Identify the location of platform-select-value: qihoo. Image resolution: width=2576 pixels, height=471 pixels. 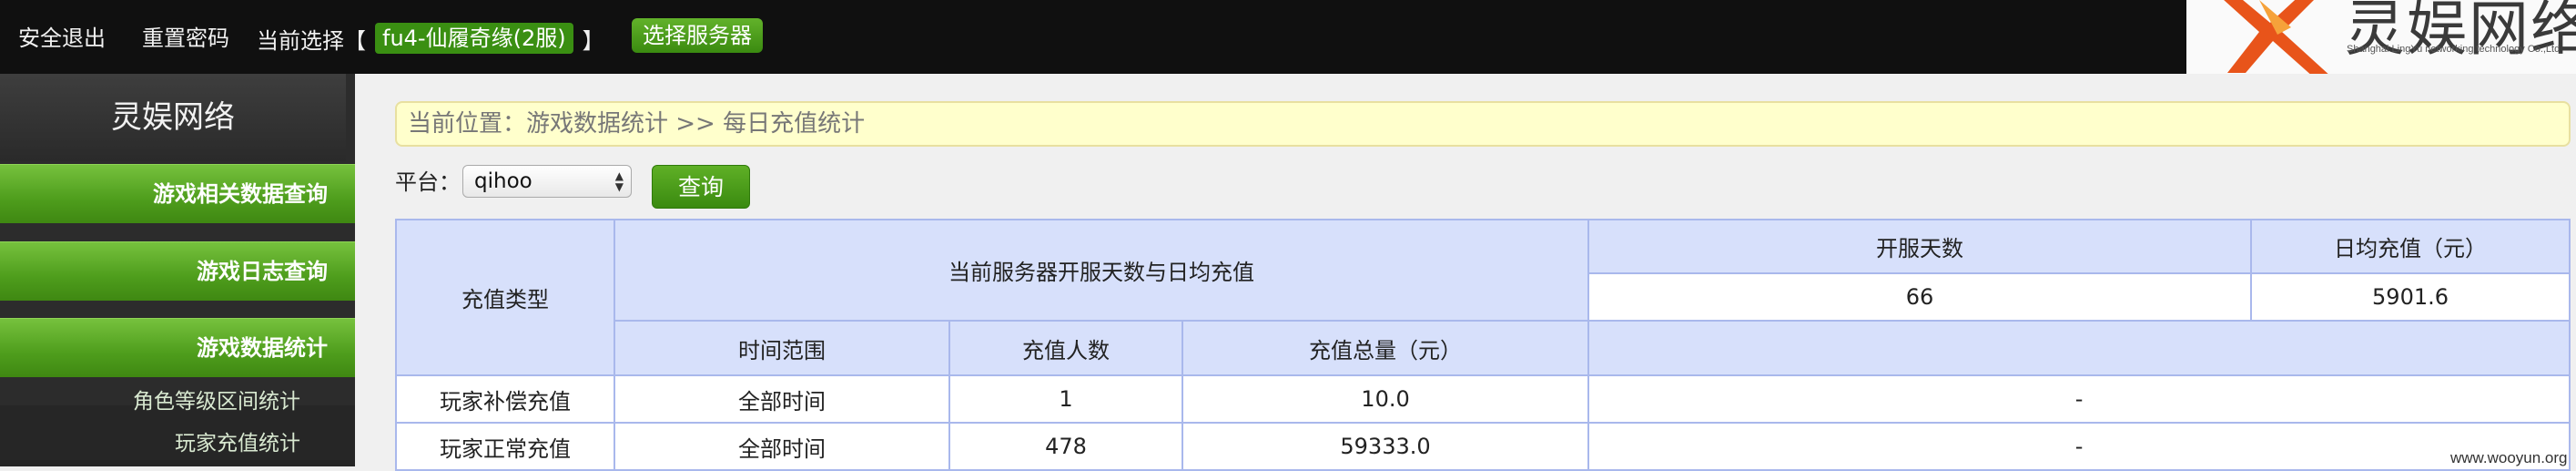
(503, 181).